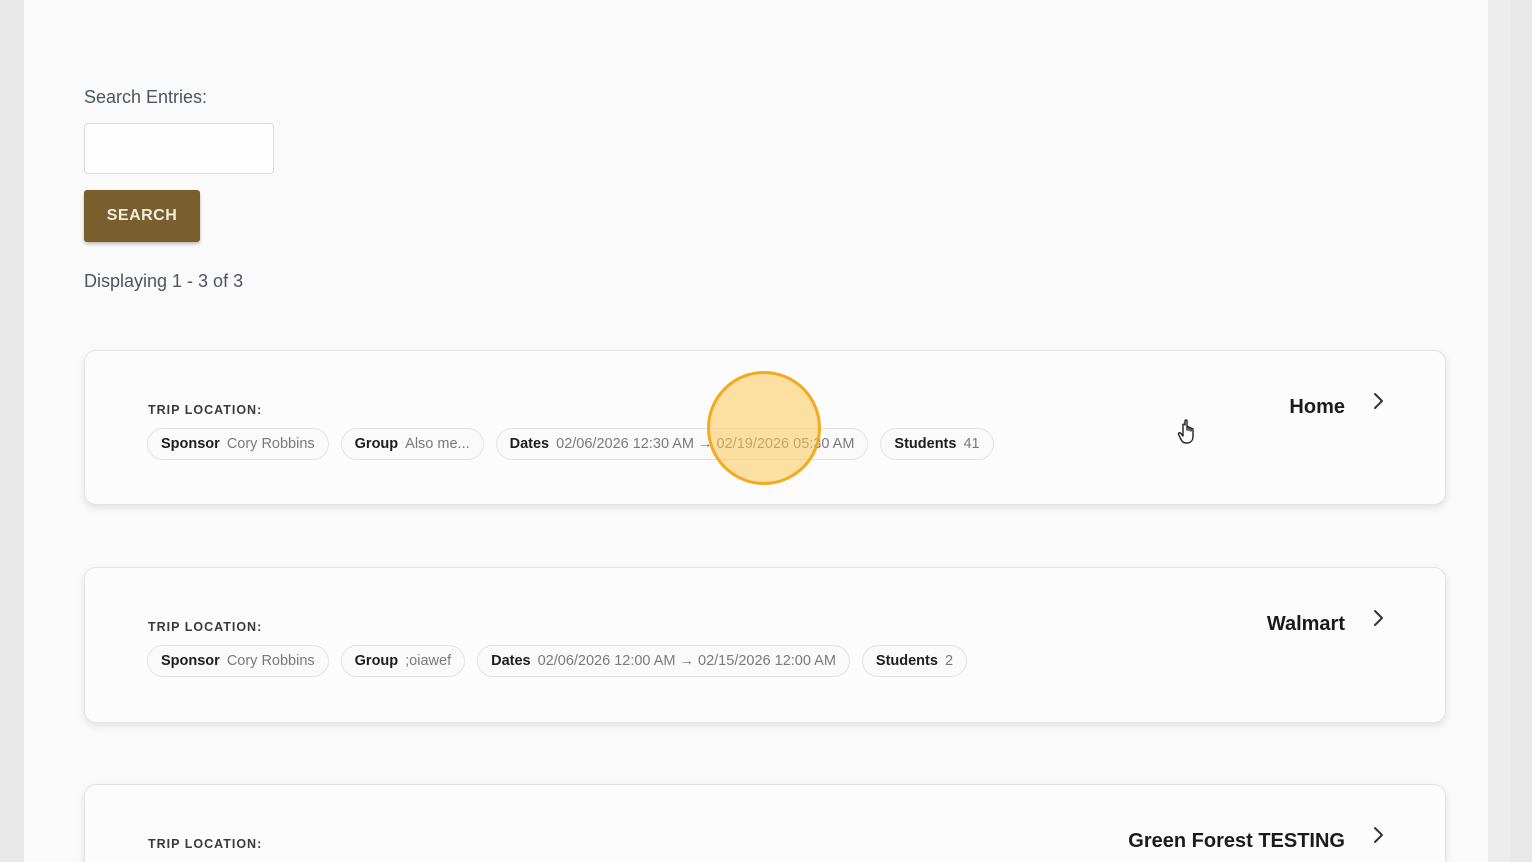 This screenshot has height=862, width=1532. What do you see at coordinates (765, 823) in the screenshot?
I see `trip-card: TRIP LOCATION: Green Forest TESTING` at bounding box center [765, 823].